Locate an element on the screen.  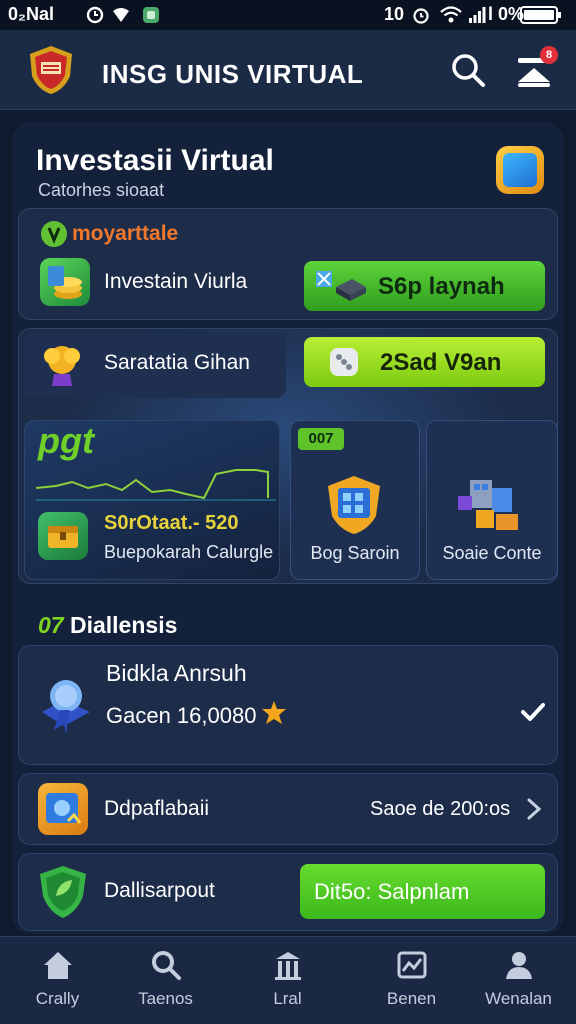
spark-icon is located at coordinates (274, 712).